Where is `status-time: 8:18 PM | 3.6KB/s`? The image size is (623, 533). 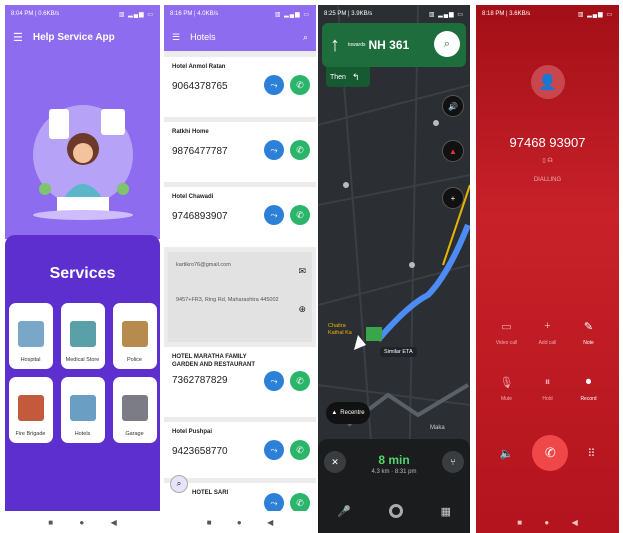
status-time: 8:18 PM | 3.6KB/s is located at coordinates (506, 14).